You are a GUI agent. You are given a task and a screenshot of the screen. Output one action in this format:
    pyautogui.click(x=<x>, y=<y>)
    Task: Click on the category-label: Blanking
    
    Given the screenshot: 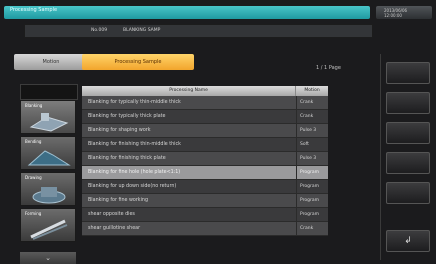 What is the action you would take?
    pyautogui.click(x=34, y=105)
    